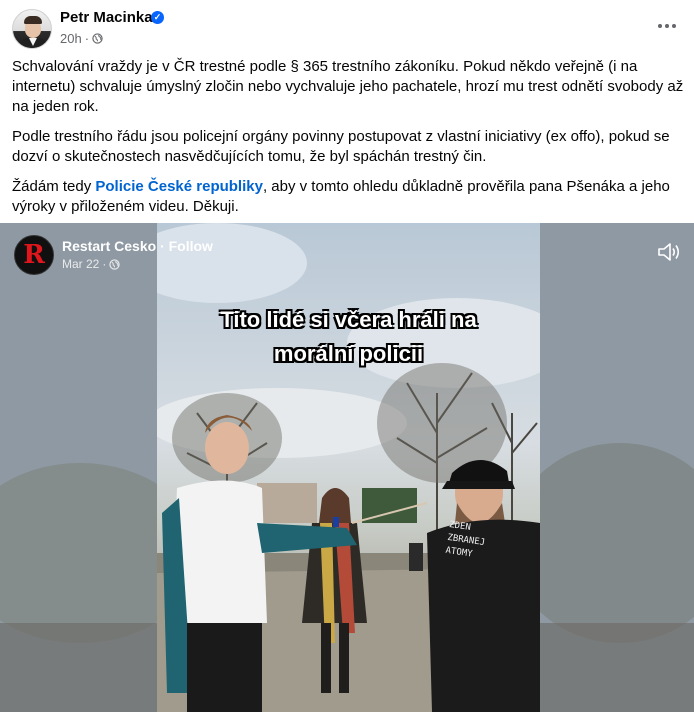  I want to click on page-name-row: Restart Cesko · Follow, so click(137, 246).